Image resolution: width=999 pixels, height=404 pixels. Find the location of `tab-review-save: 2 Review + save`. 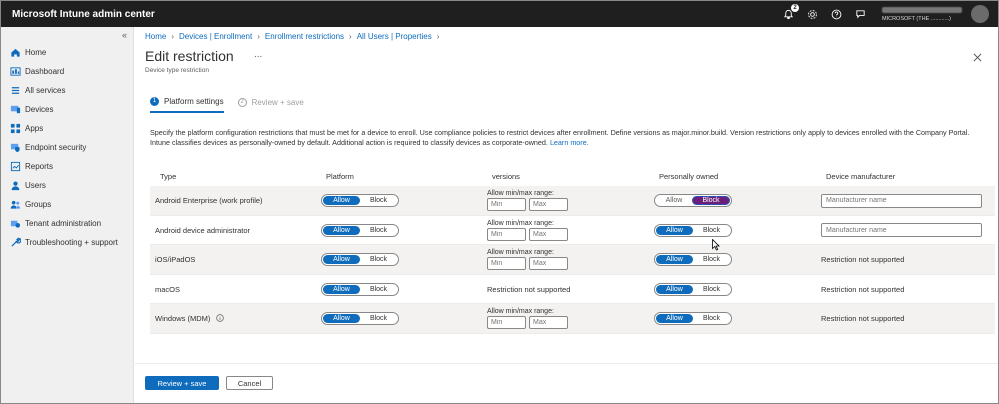

tab-review-save: 2 Review + save is located at coordinates (270, 105).